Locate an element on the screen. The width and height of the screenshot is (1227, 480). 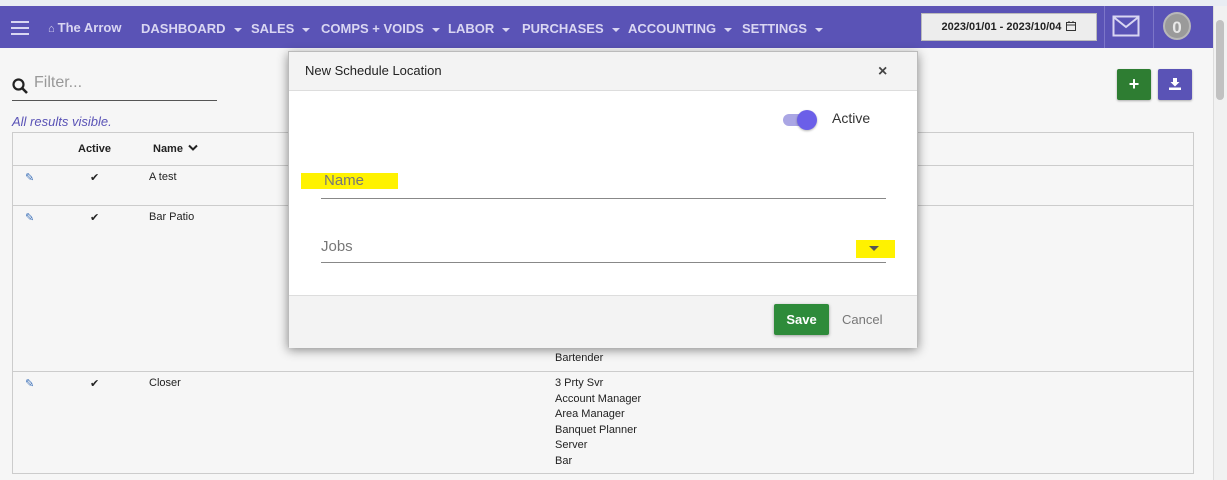
save-button: Save is located at coordinates (801, 319).